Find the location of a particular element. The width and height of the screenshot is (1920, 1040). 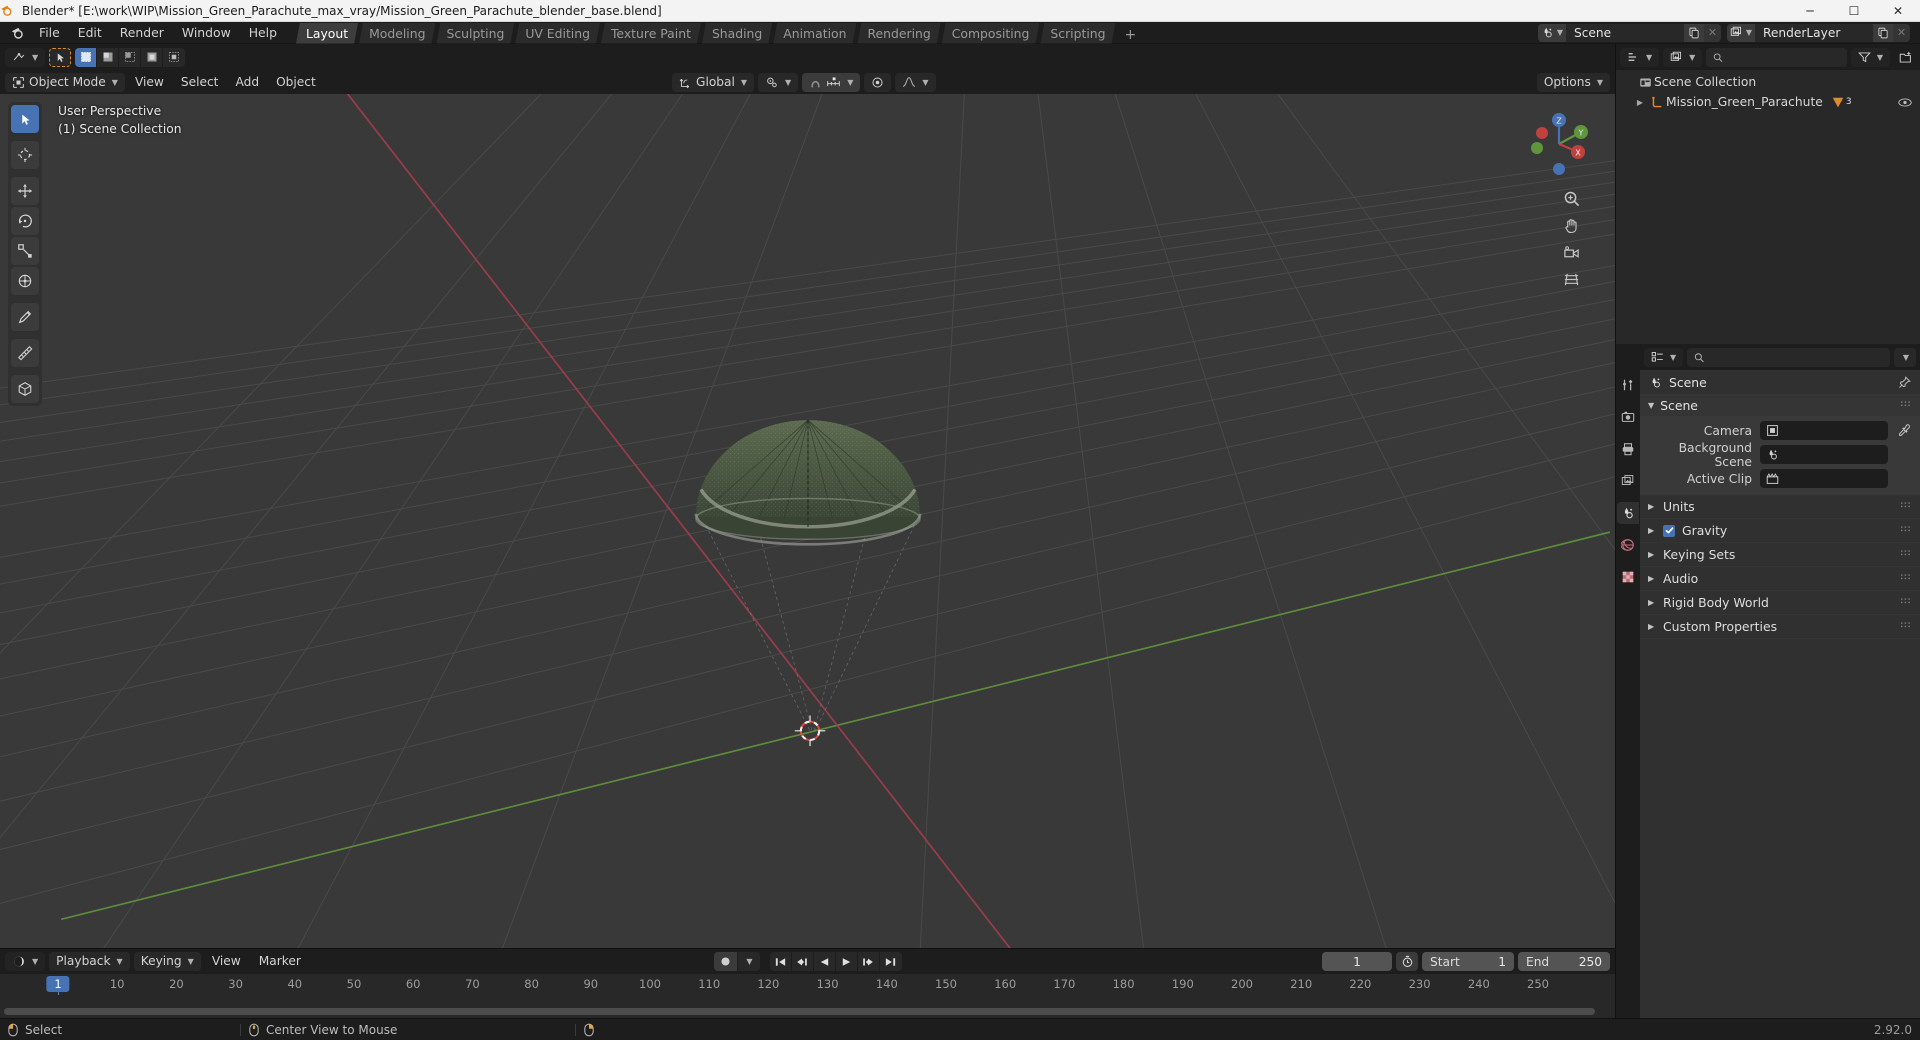

navigation-gizmo: Z Y X is located at coordinates (1559, 144).